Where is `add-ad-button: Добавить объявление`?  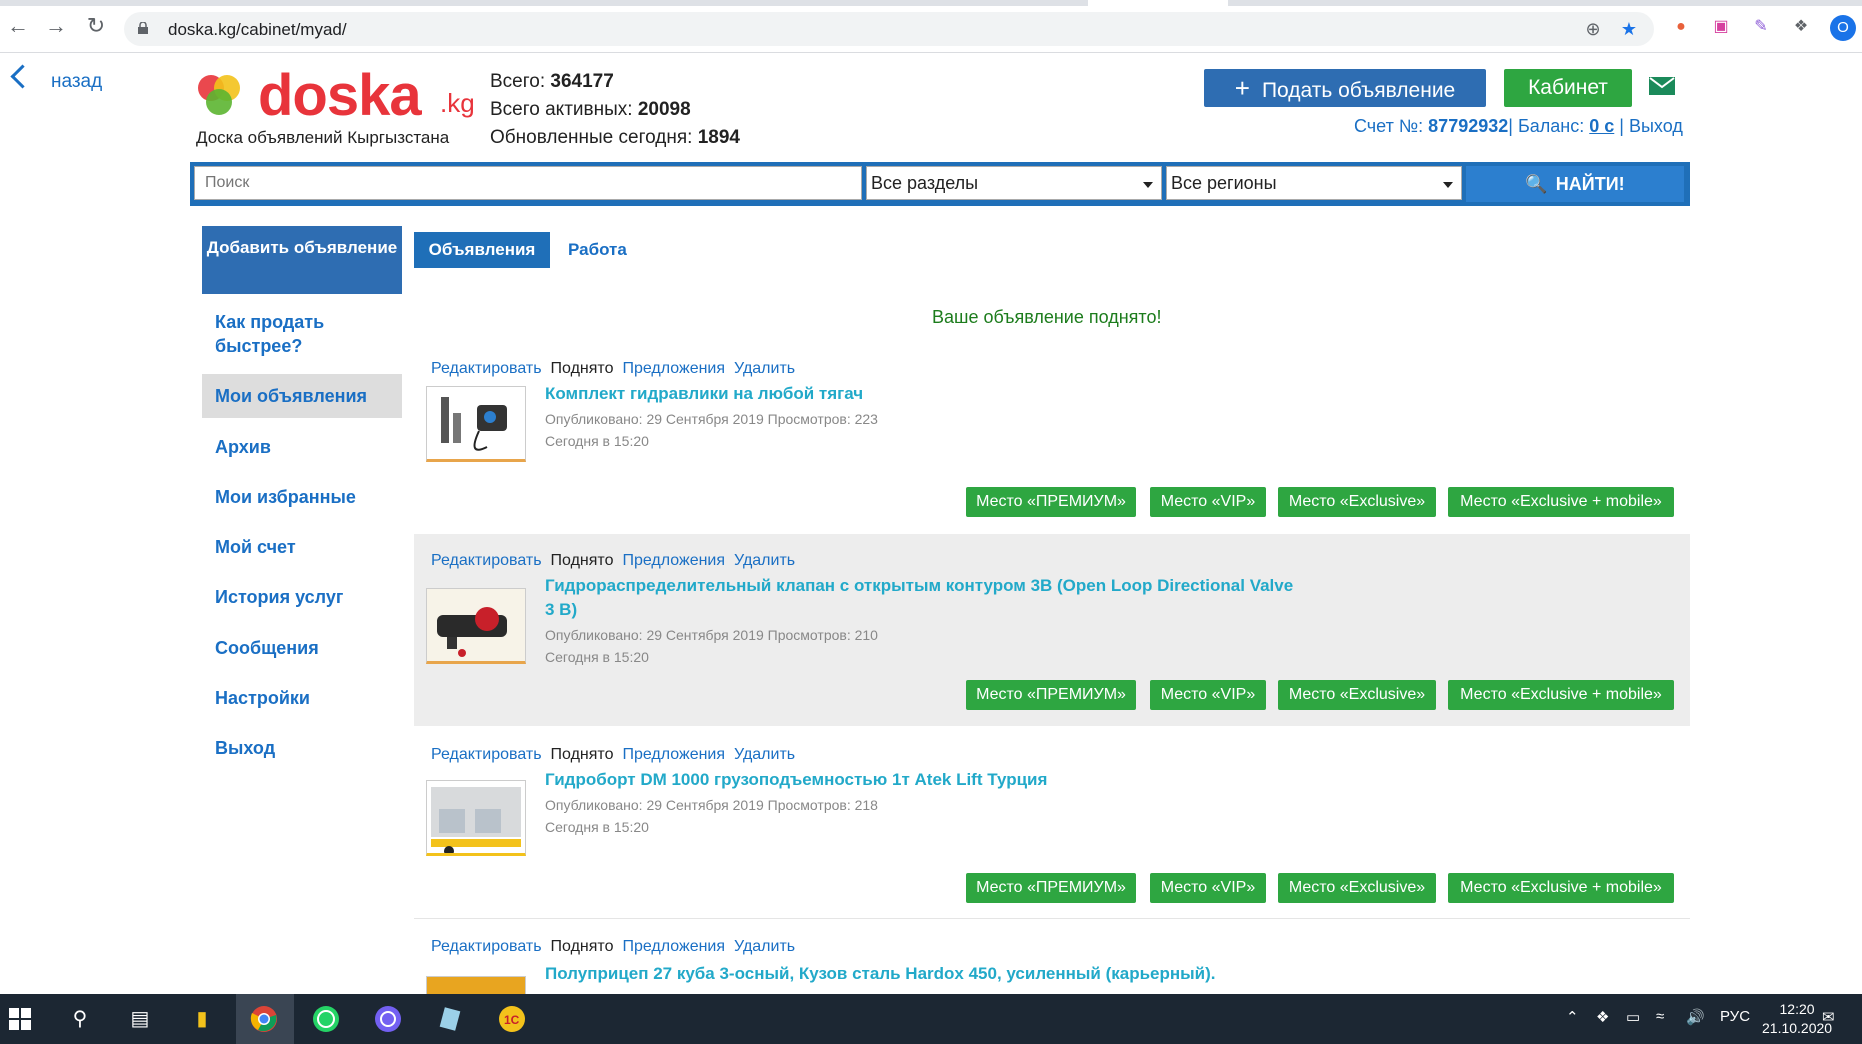 add-ad-button: Добавить объявление is located at coordinates (302, 260).